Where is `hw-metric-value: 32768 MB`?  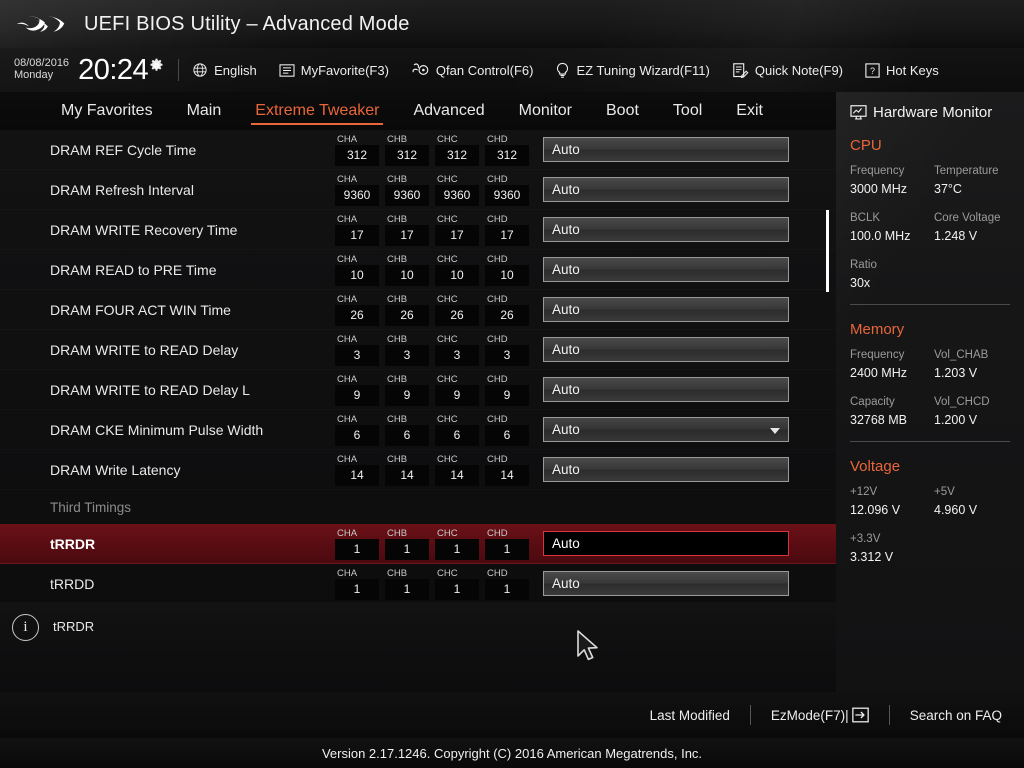 hw-metric-value: 32768 MB is located at coordinates (878, 420).